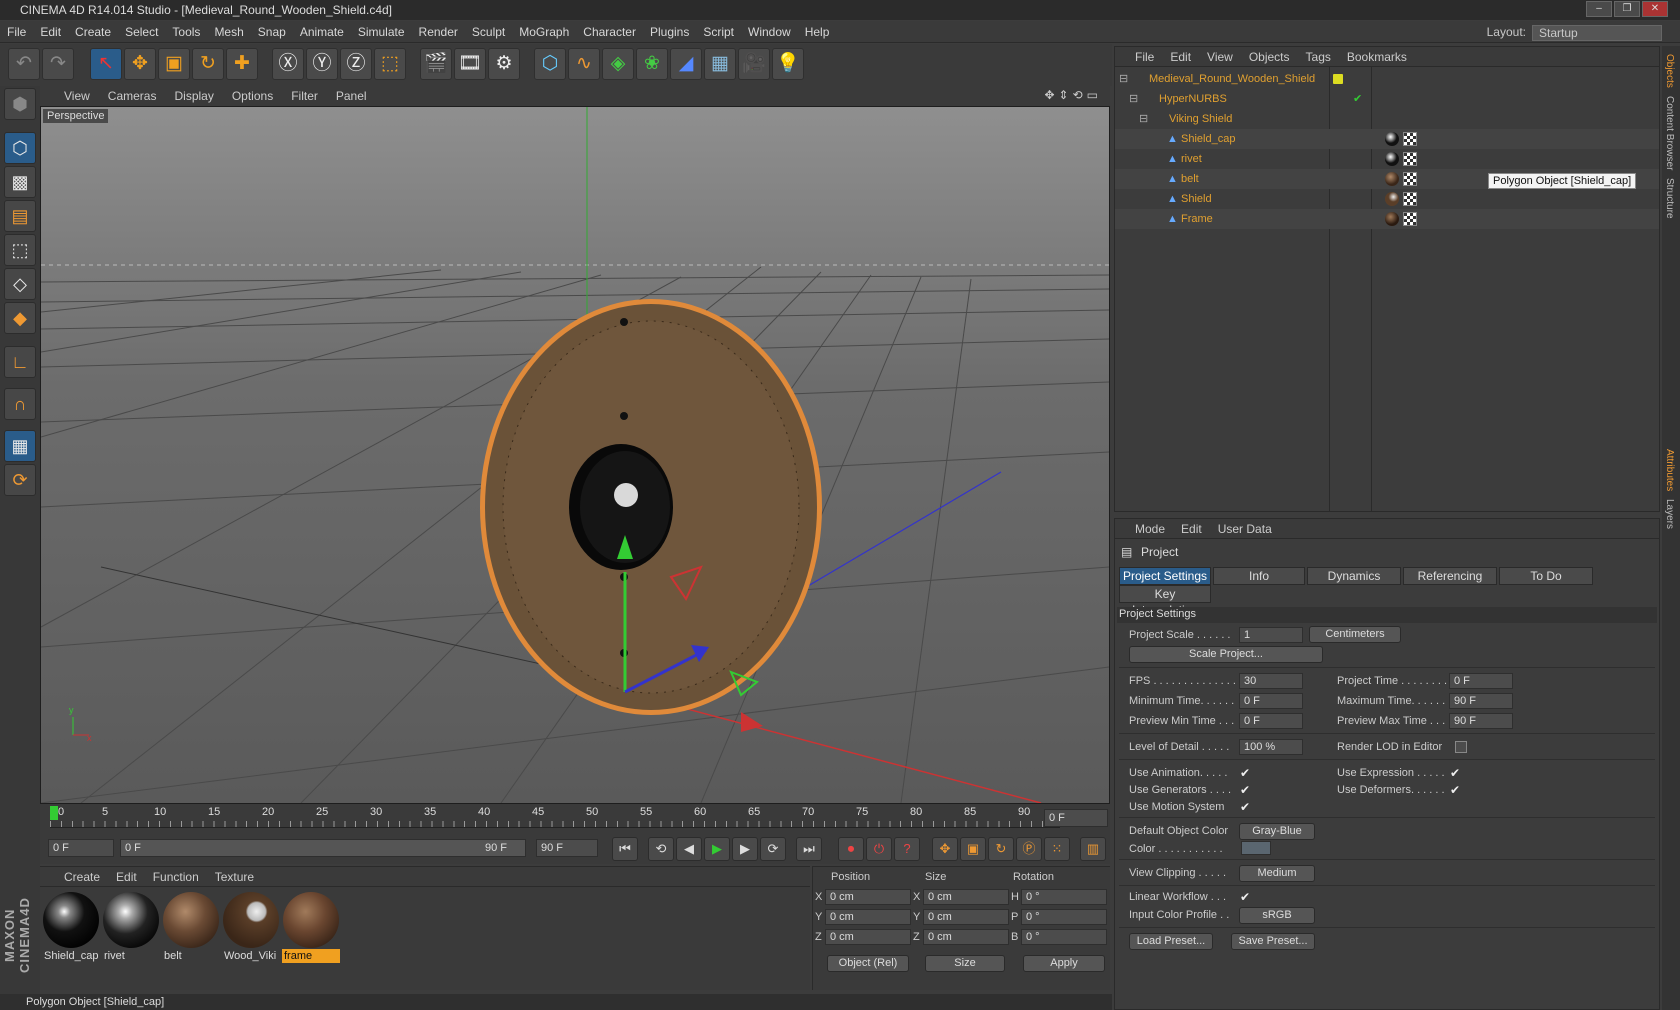 This screenshot has height=1010, width=1680. Describe the element at coordinates (20, 216) in the screenshot. I see `workplane-icon: ▤` at that location.